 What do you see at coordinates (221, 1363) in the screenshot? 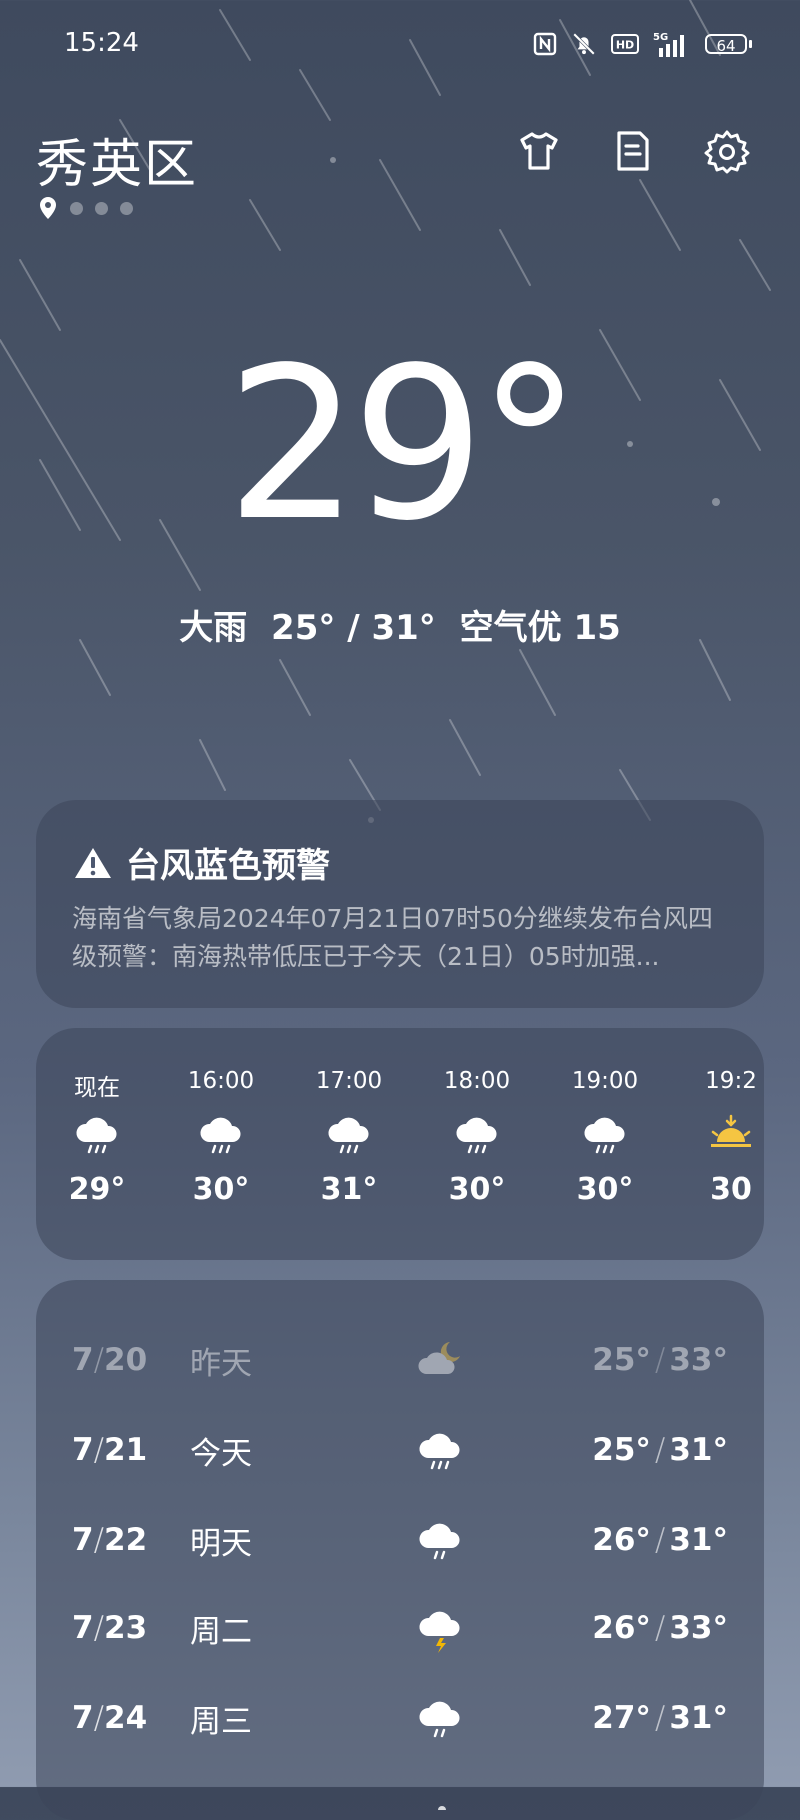
I see `daily-label: 昨天` at bounding box center [221, 1363].